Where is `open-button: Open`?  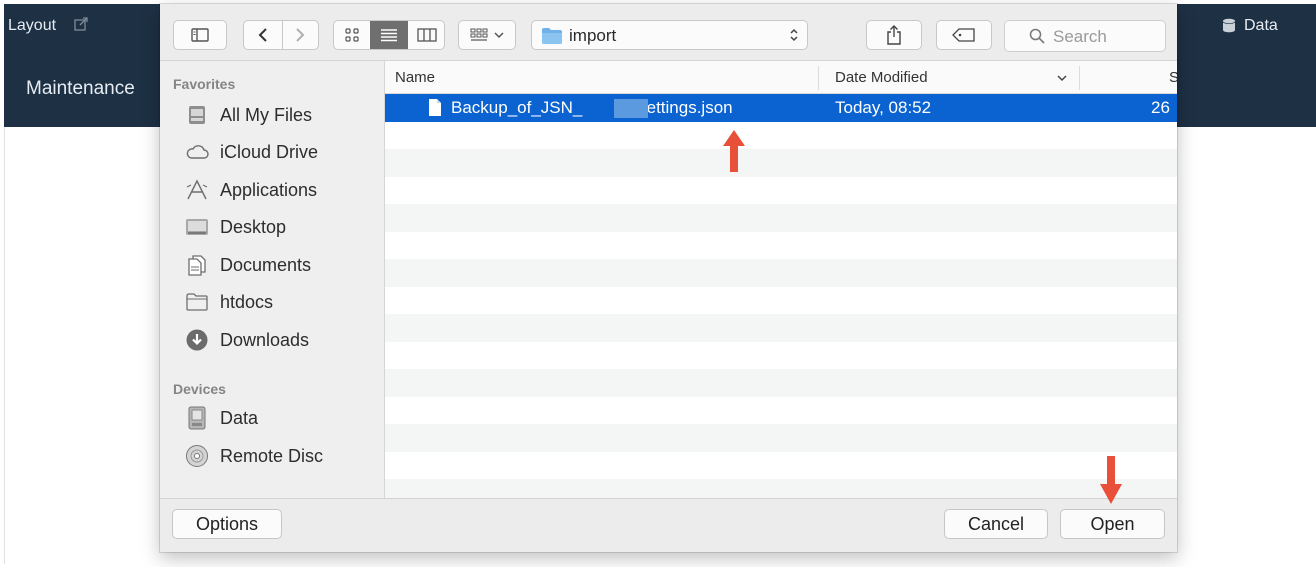
open-button: Open is located at coordinates (1112, 524).